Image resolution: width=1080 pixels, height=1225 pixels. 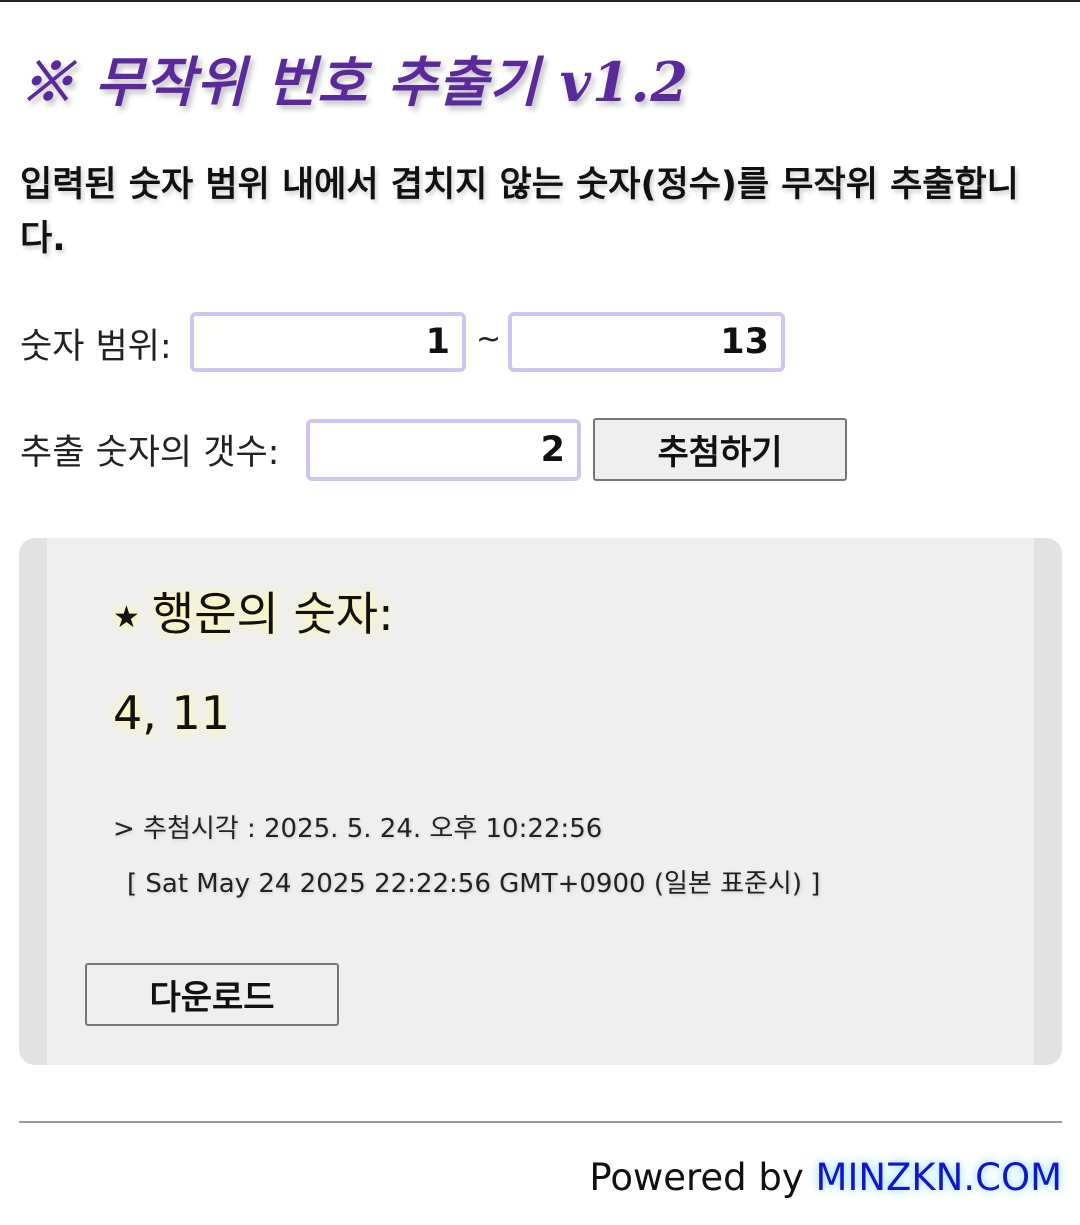 I want to click on result-heading: ★ 행운의 숫자:, so click(x=253, y=611).